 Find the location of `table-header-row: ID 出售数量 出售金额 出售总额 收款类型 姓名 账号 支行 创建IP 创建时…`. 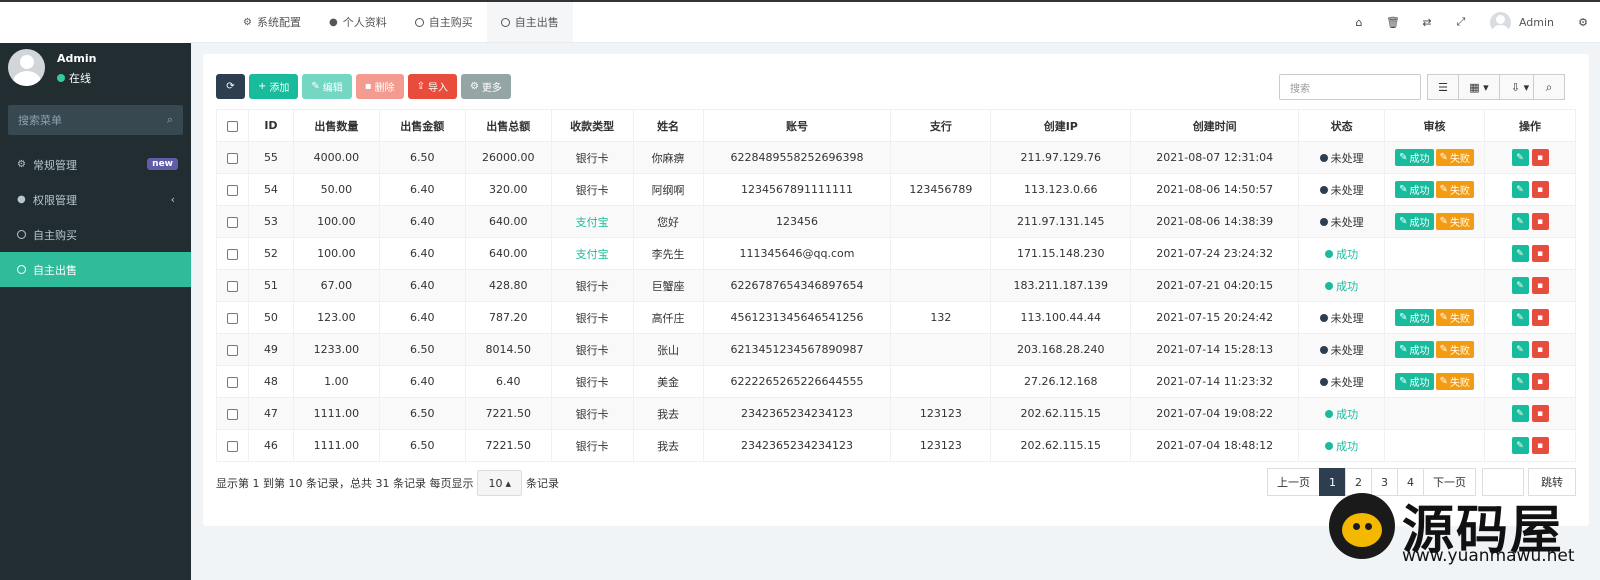

table-header-row: ID 出售数量 出售金额 出售总额 收款类型 姓名 账号 支行 创建IP 创建时… is located at coordinates (896, 125).